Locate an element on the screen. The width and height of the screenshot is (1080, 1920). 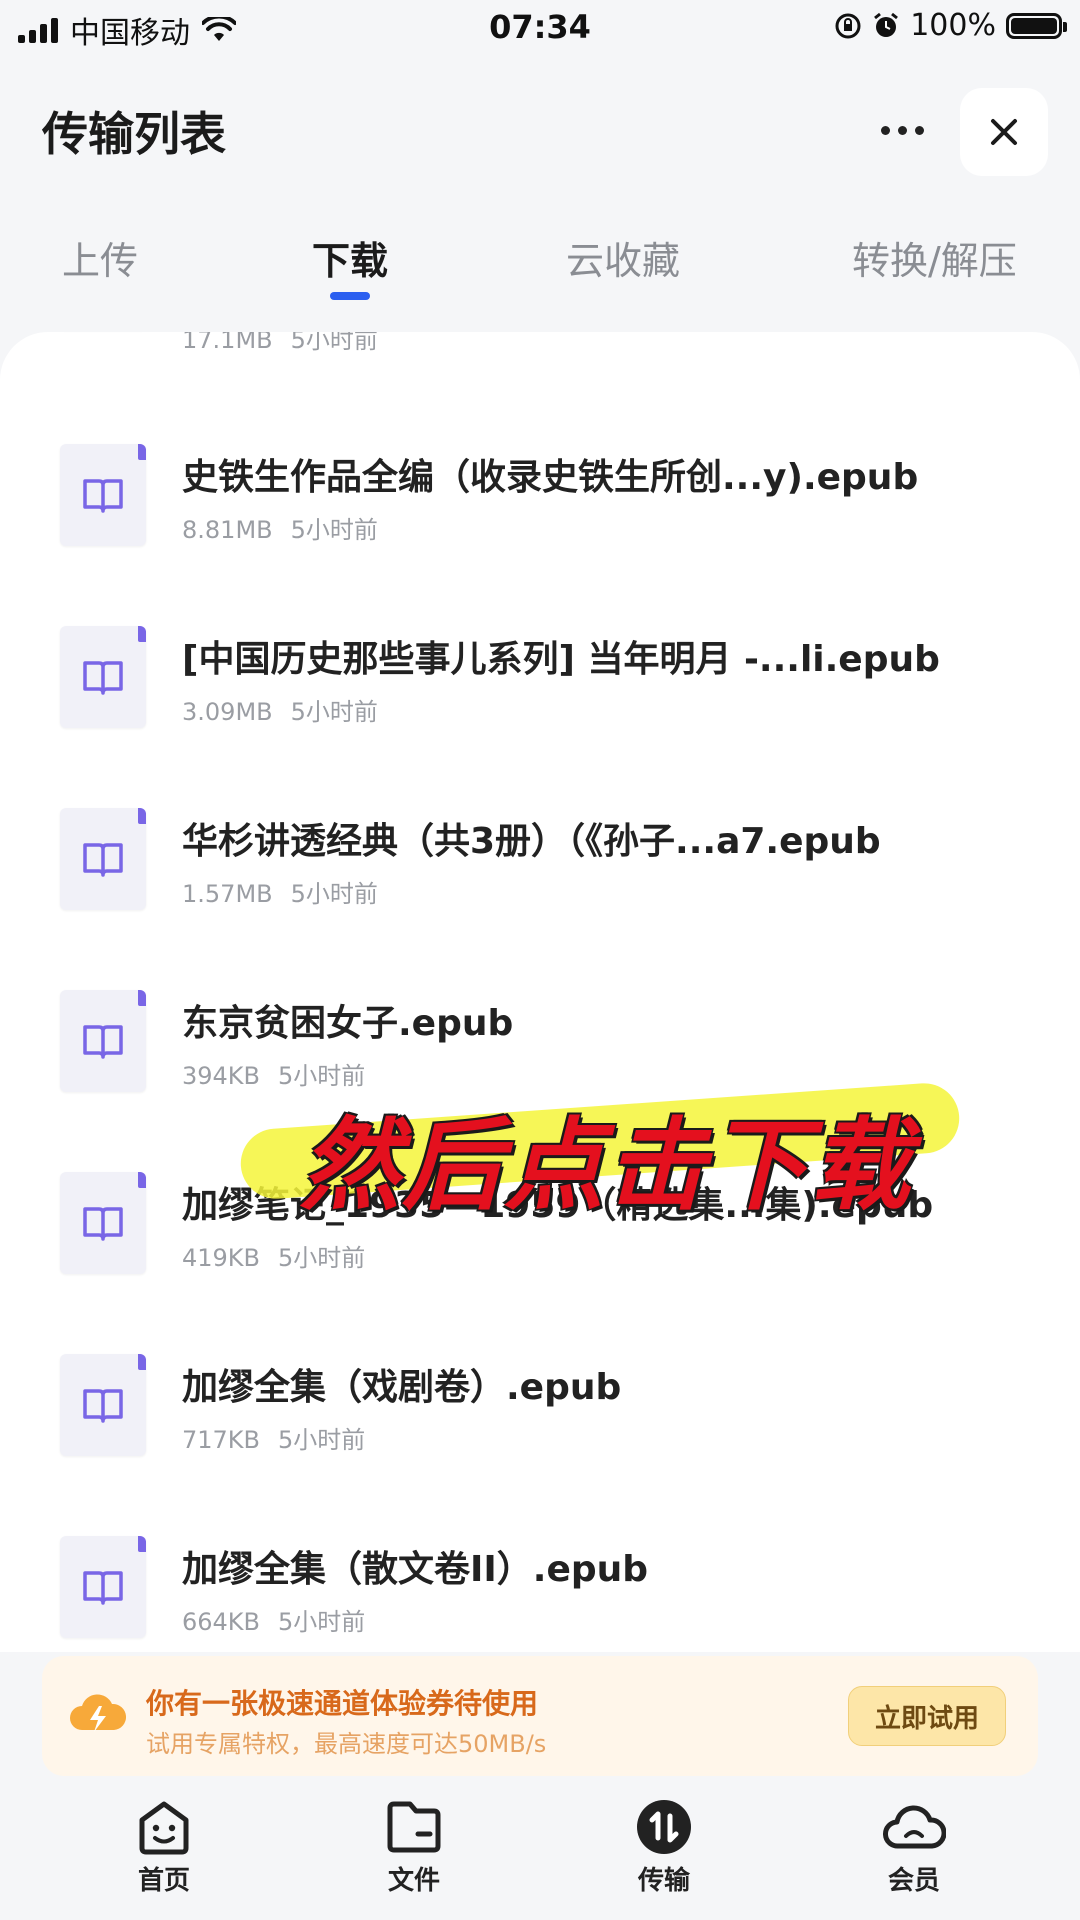
tab-upload: 上传 is located at coordinates (100, 257).